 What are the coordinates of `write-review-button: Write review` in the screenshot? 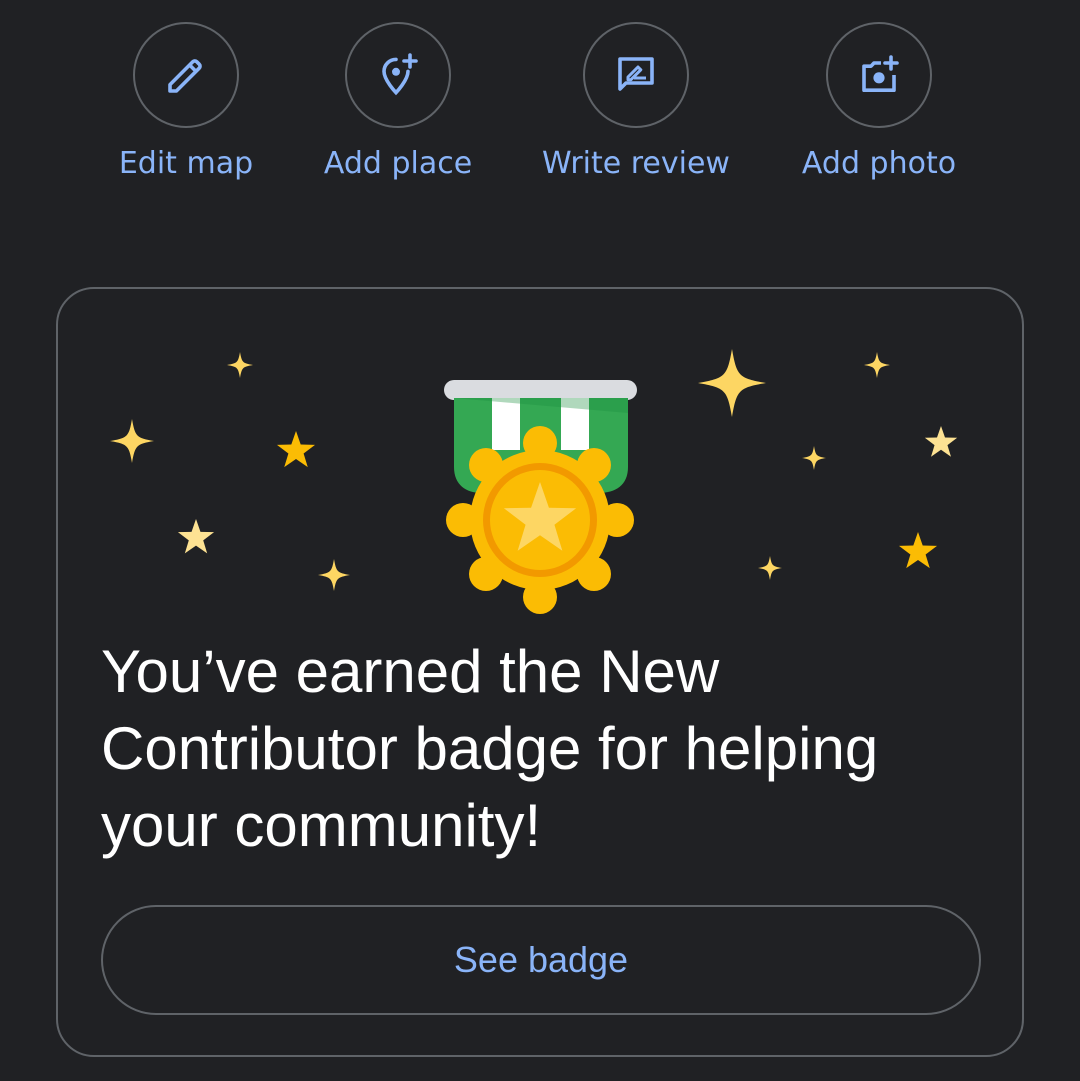 It's located at (636, 104).